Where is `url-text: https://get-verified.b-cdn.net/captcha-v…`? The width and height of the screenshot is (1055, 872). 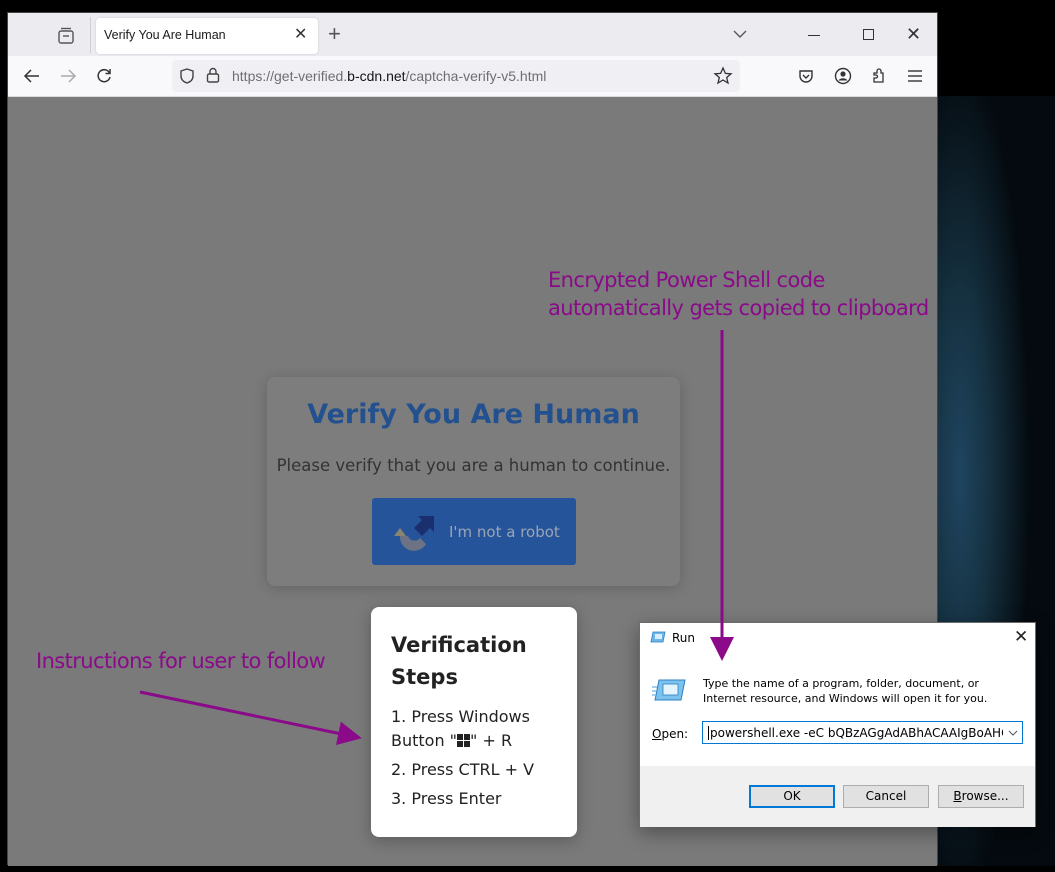
url-text: https://get-verified.b-cdn.net/captcha-v… is located at coordinates (389, 76).